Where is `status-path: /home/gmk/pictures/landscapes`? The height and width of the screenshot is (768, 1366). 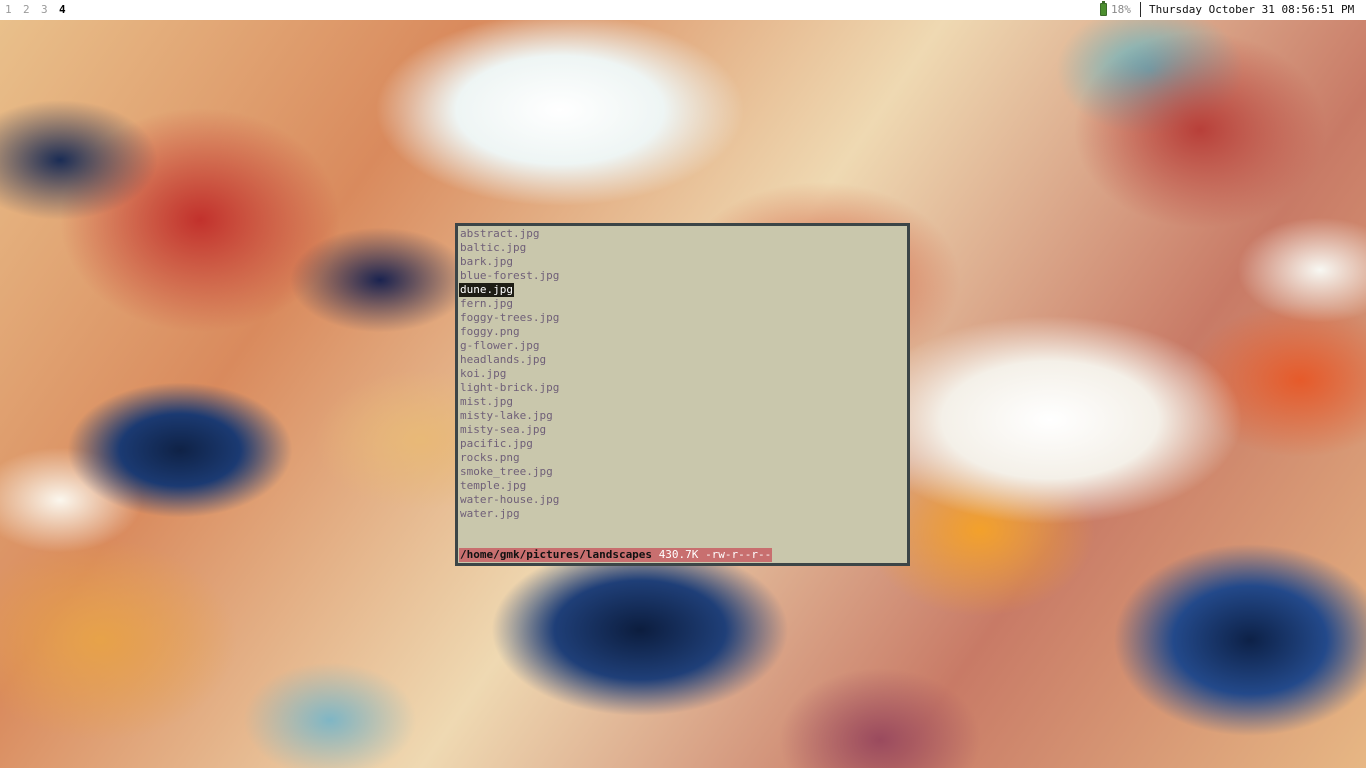 status-path: /home/gmk/pictures/landscapes is located at coordinates (556, 554).